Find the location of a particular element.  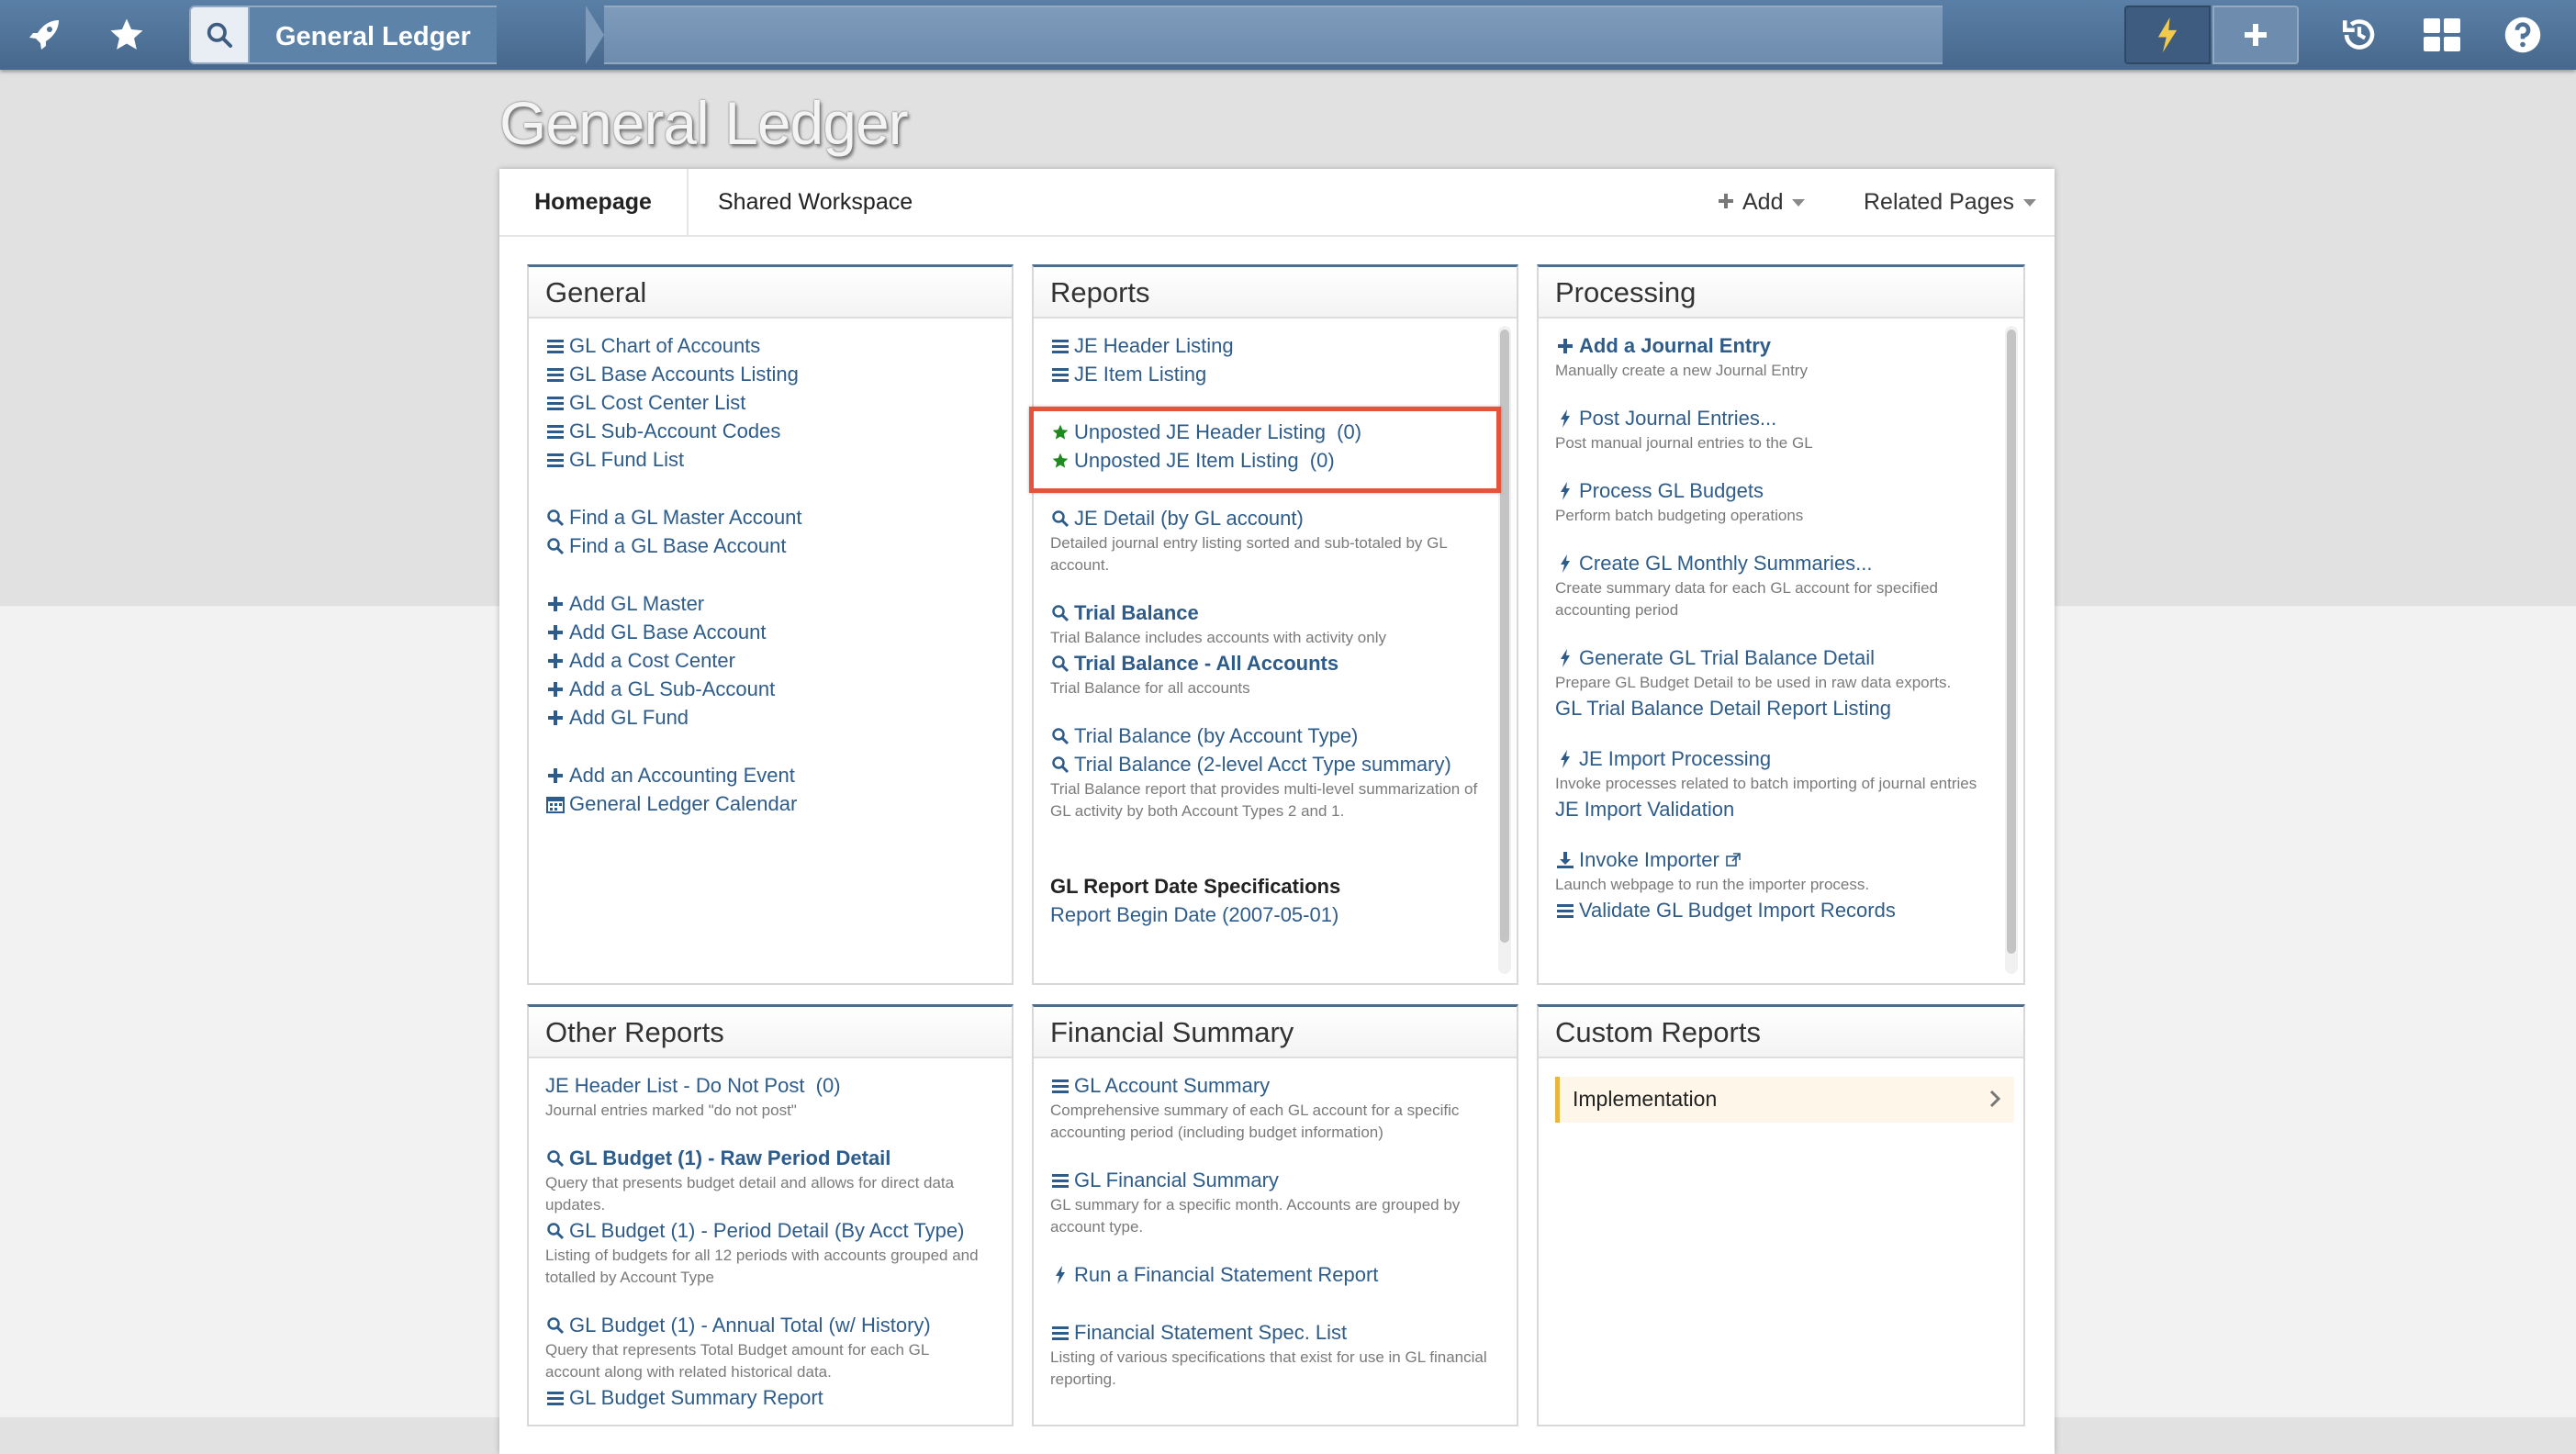

link-financial-statement-spec-list: Financial Statement Spec. List is located at coordinates (1269, 1332).